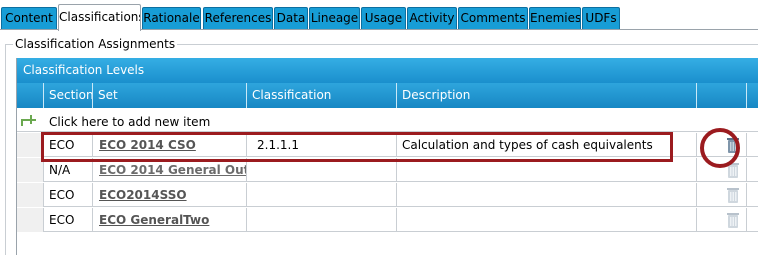 The width and height of the screenshot is (758, 255). I want to click on grid-title: Classification Levels, so click(387, 70).